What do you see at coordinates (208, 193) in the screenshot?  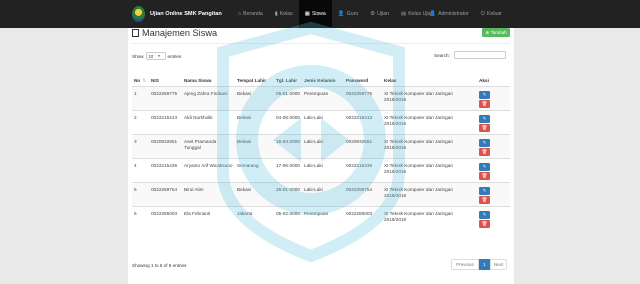 I see `cell-nama: Birul Alim` at bounding box center [208, 193].